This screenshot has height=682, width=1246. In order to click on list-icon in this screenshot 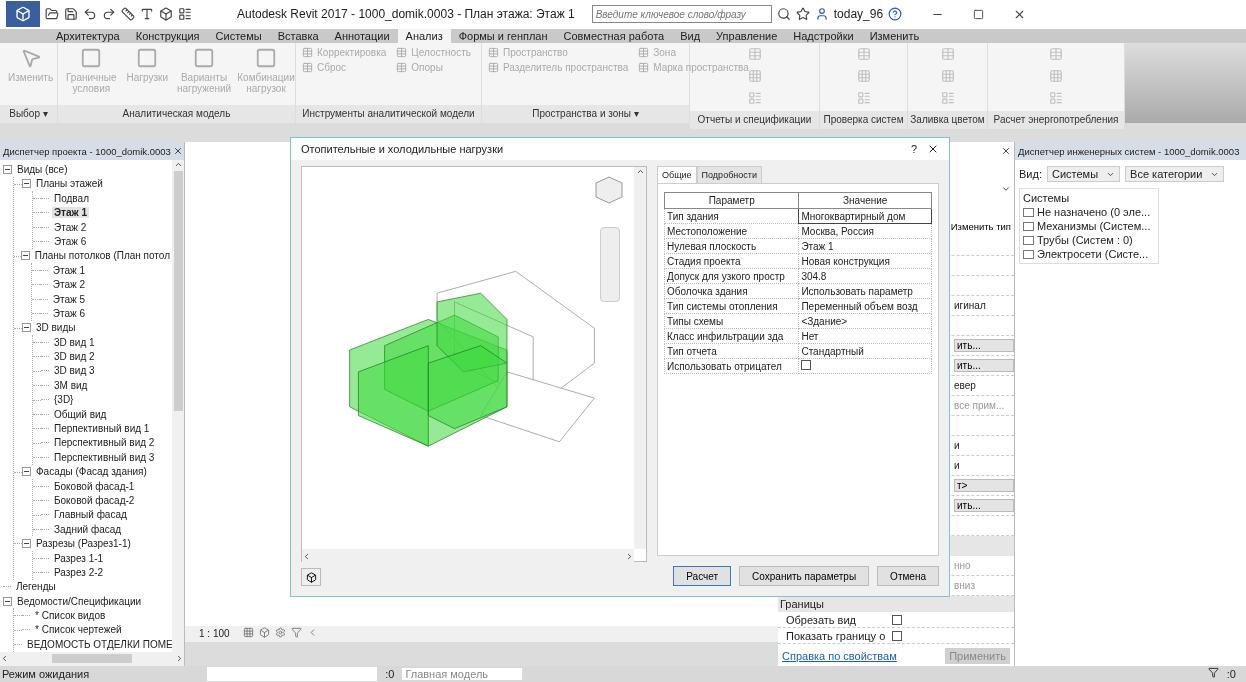, I will do `click(185, 14)`.